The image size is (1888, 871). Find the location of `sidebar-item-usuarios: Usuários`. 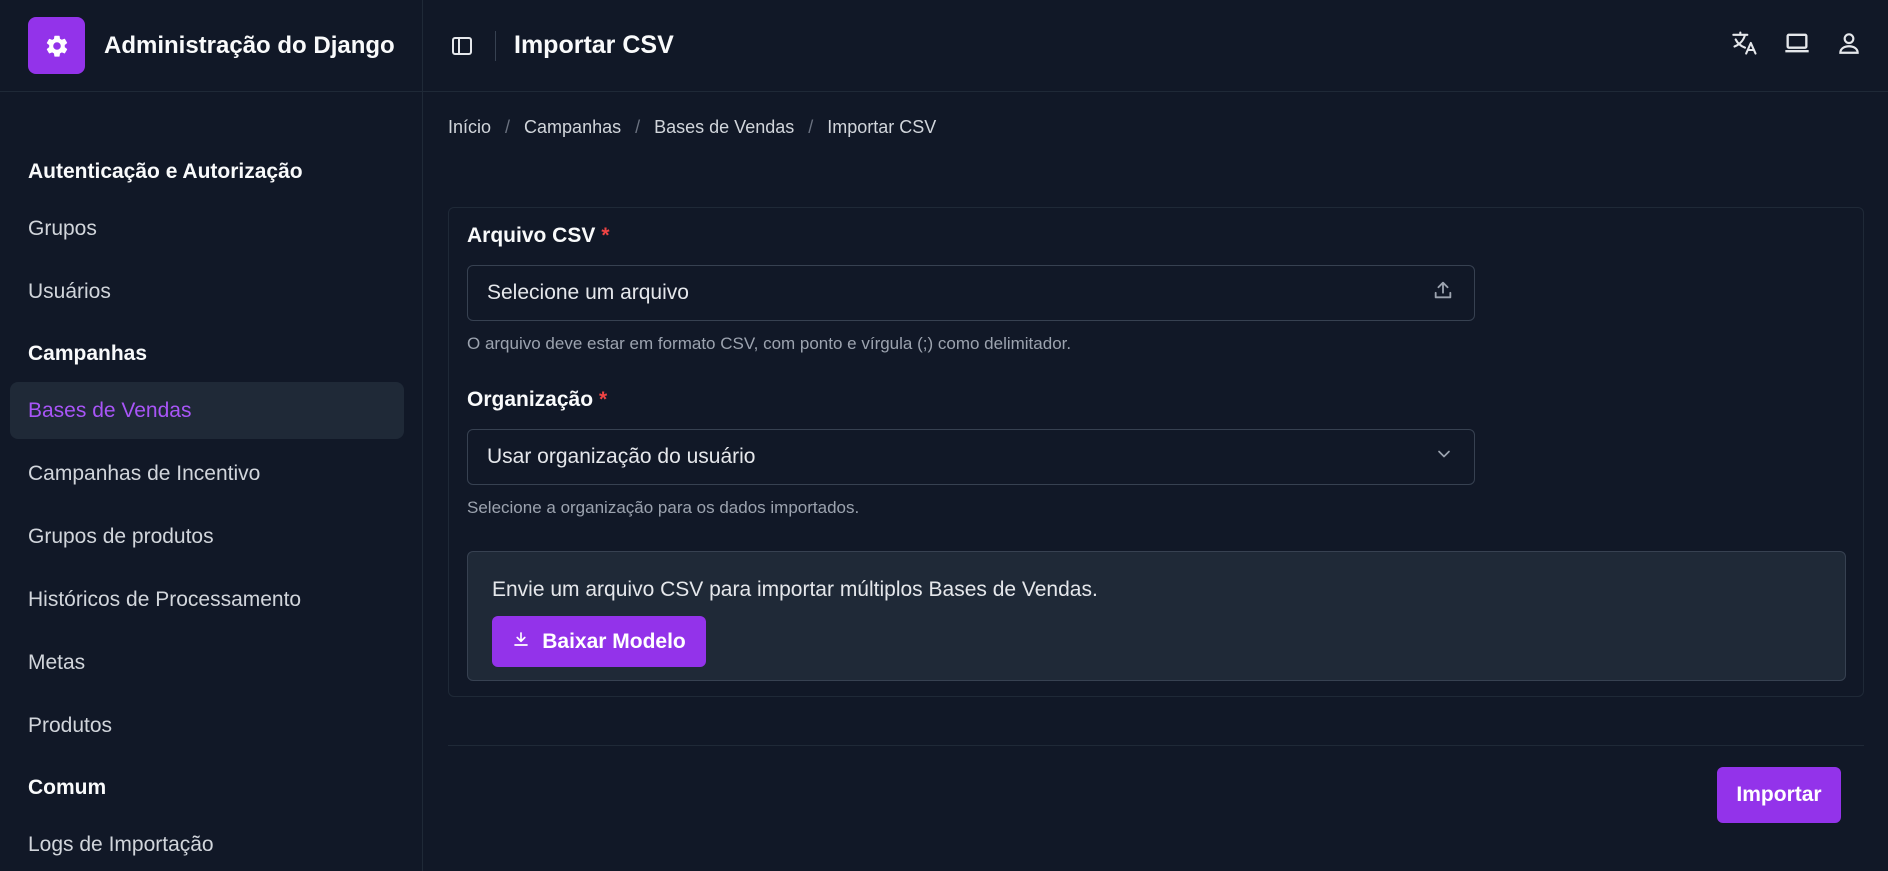

sidebar-item-usuarios: Usuários is located at coordinates (207, 291).